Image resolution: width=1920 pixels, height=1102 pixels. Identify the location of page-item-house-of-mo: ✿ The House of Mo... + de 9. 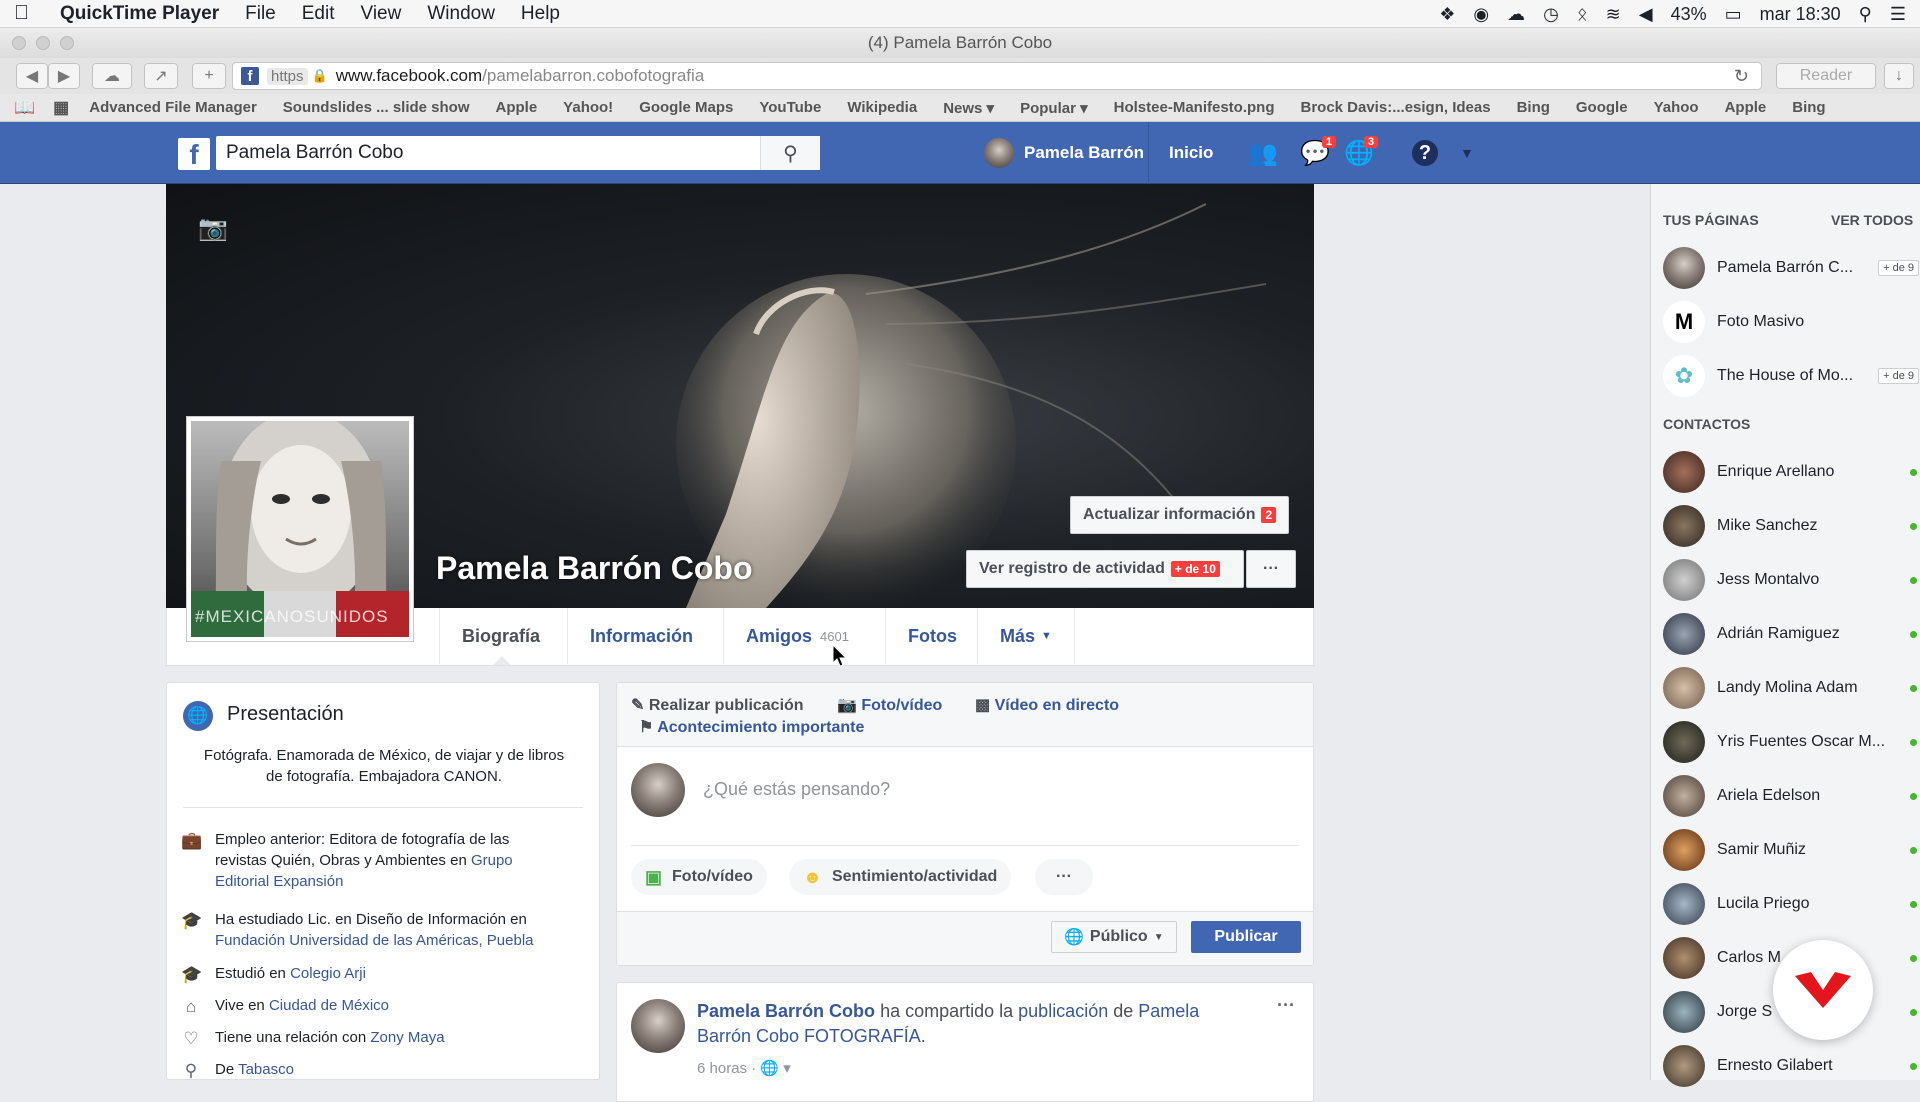
(1791, 376).